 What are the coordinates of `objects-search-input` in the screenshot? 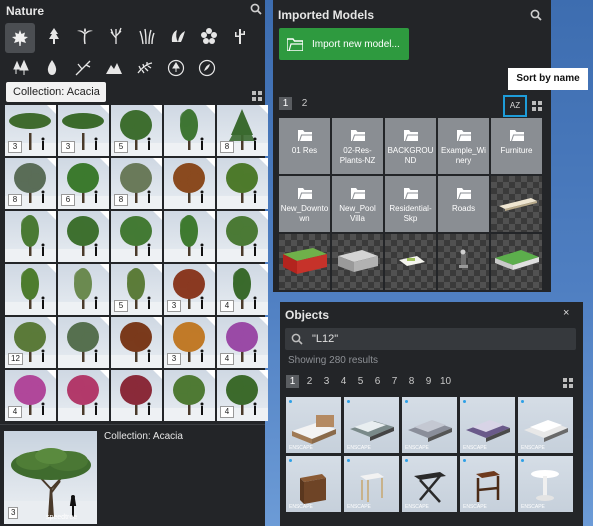 It's located at (437, 339).